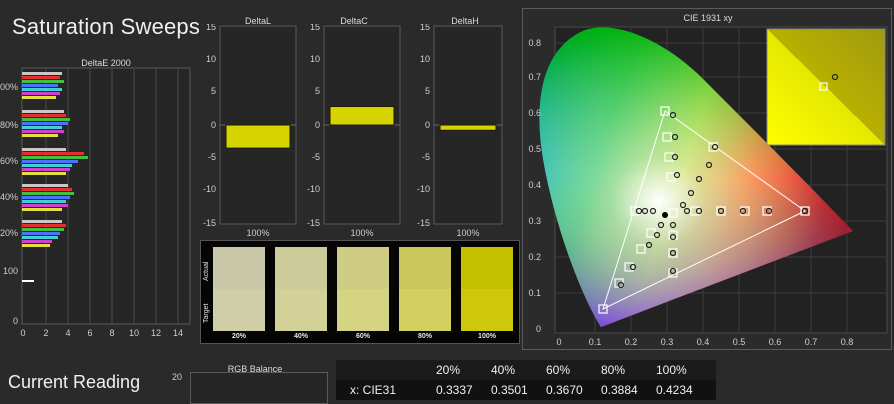  What do you see at coordinates (259, 388) in the screenshot?
I see `rgb-balance-plot` at bounding box center [259, 388].